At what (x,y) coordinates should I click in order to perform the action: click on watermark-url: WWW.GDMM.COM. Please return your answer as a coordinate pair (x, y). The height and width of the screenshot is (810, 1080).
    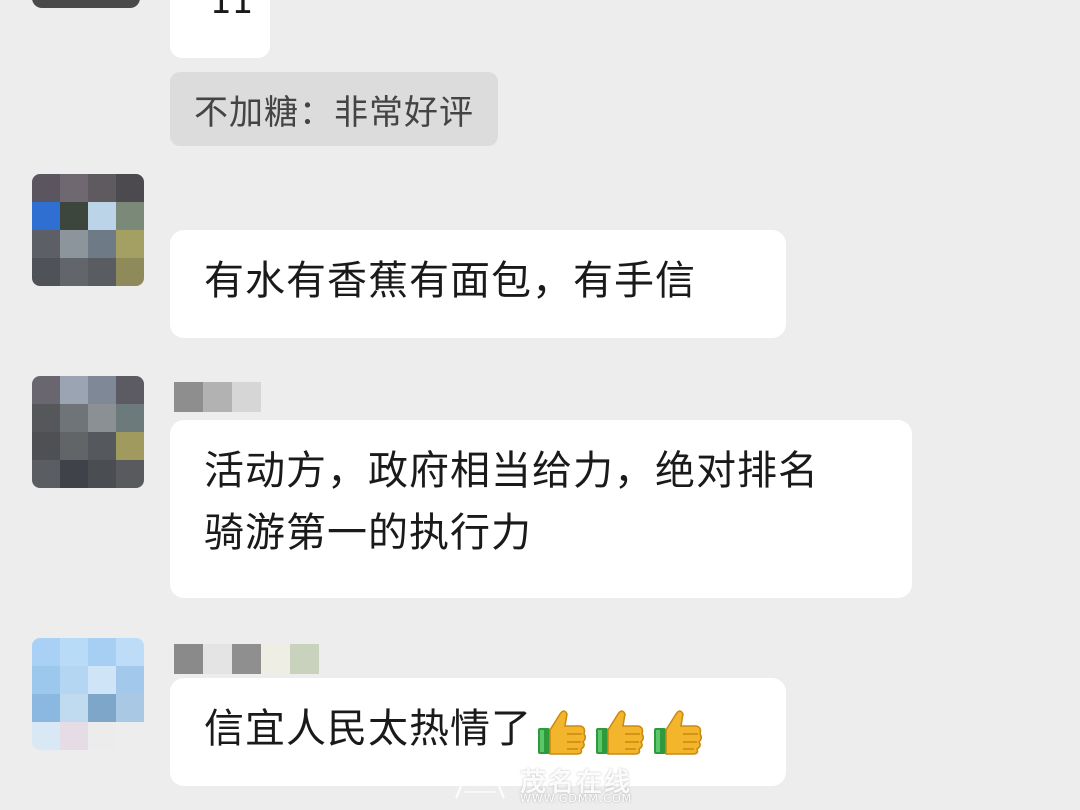
    Looking at the image, I should click on (576, 798).